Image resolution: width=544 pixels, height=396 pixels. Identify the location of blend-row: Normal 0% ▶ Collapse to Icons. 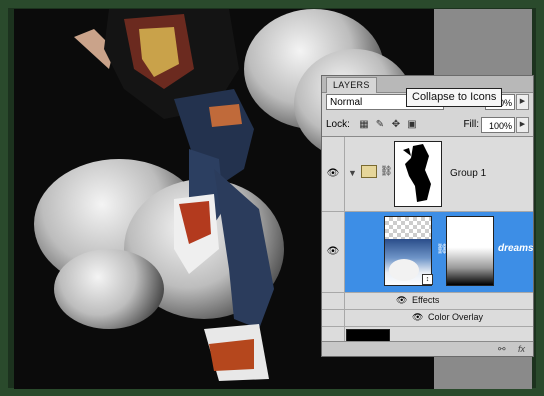
(427, 100).